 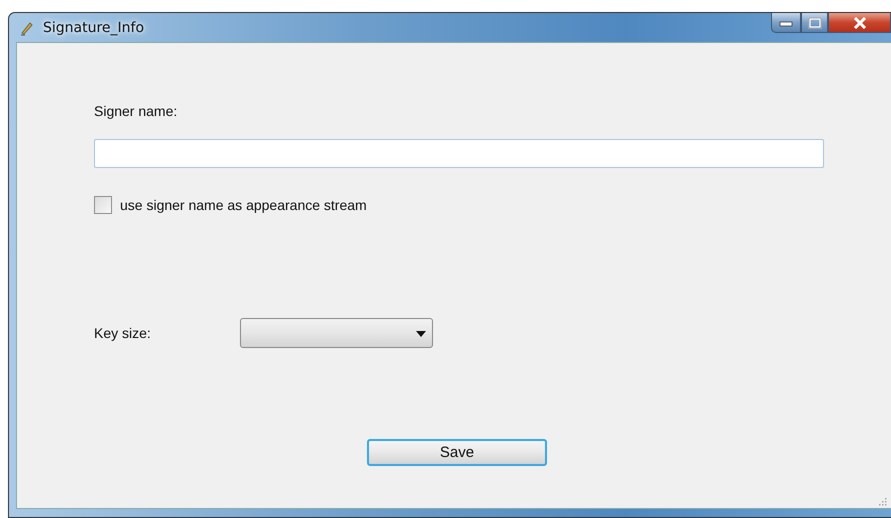 I want to click on maximize-button, so click(x=814, y=23).